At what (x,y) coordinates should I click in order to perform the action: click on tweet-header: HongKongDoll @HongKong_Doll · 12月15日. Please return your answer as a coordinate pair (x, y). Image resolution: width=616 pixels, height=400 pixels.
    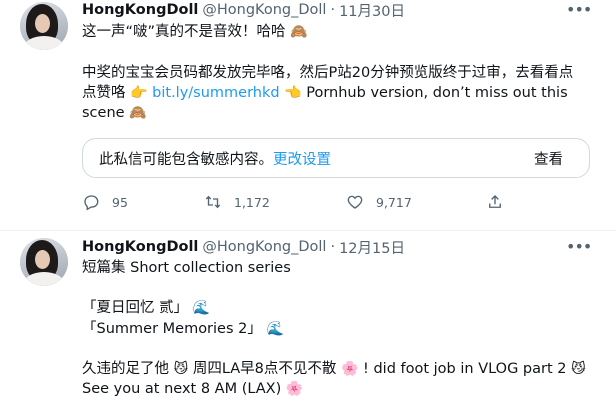
    Looking at the image, I should click on (243, 247).